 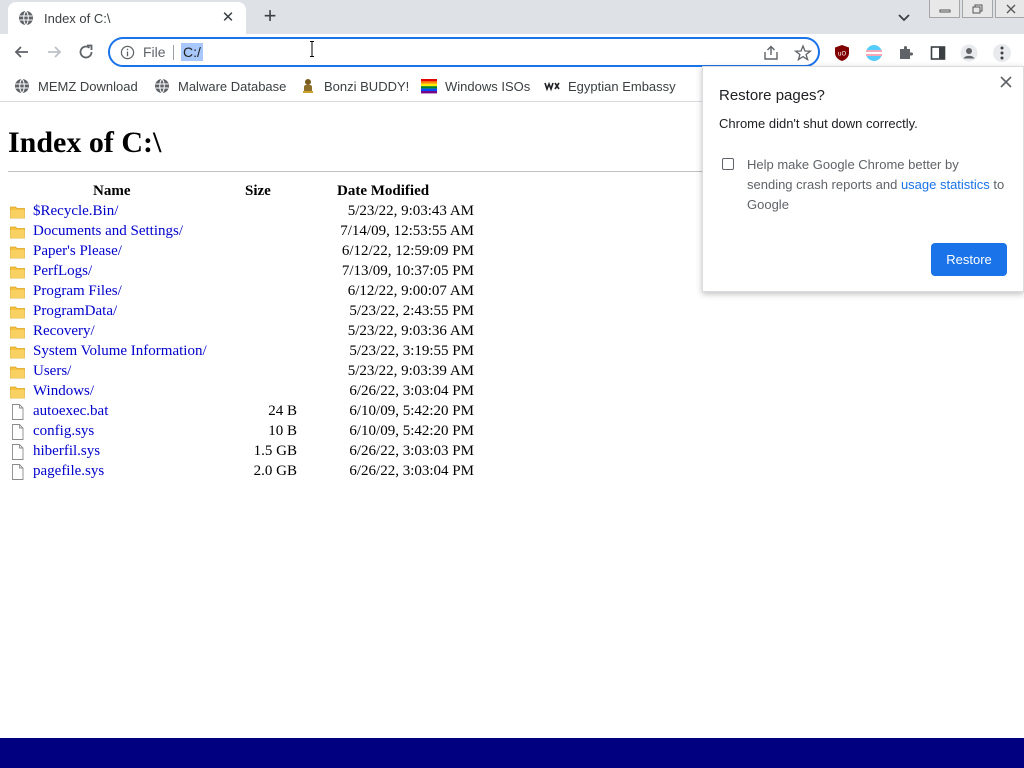 What do you see at coordinates (52, 371) in the screenshot?
I see `file-name-link: Users/` at bounding box center [52, 371].